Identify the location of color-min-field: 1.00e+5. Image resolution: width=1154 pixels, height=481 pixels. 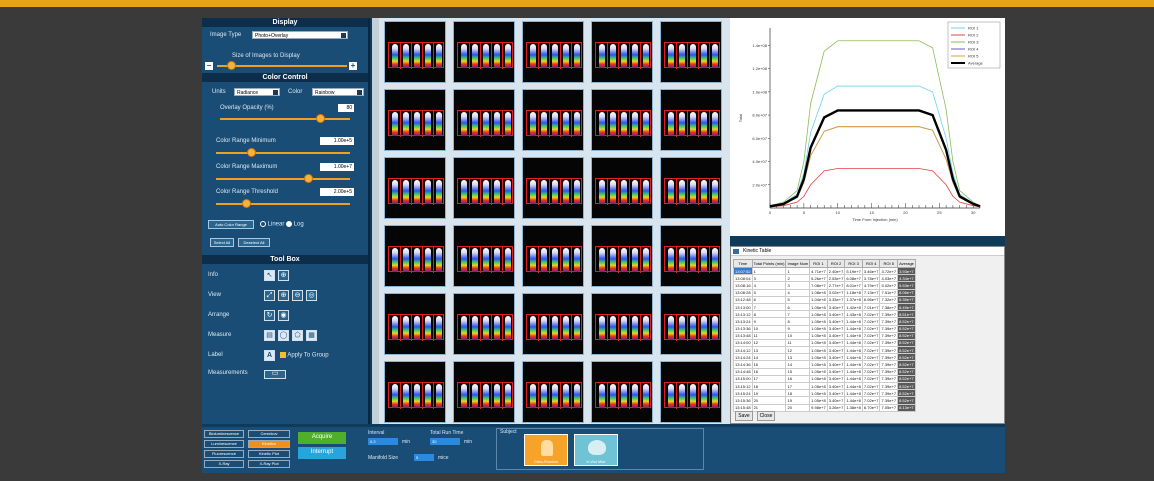
(337, 141).